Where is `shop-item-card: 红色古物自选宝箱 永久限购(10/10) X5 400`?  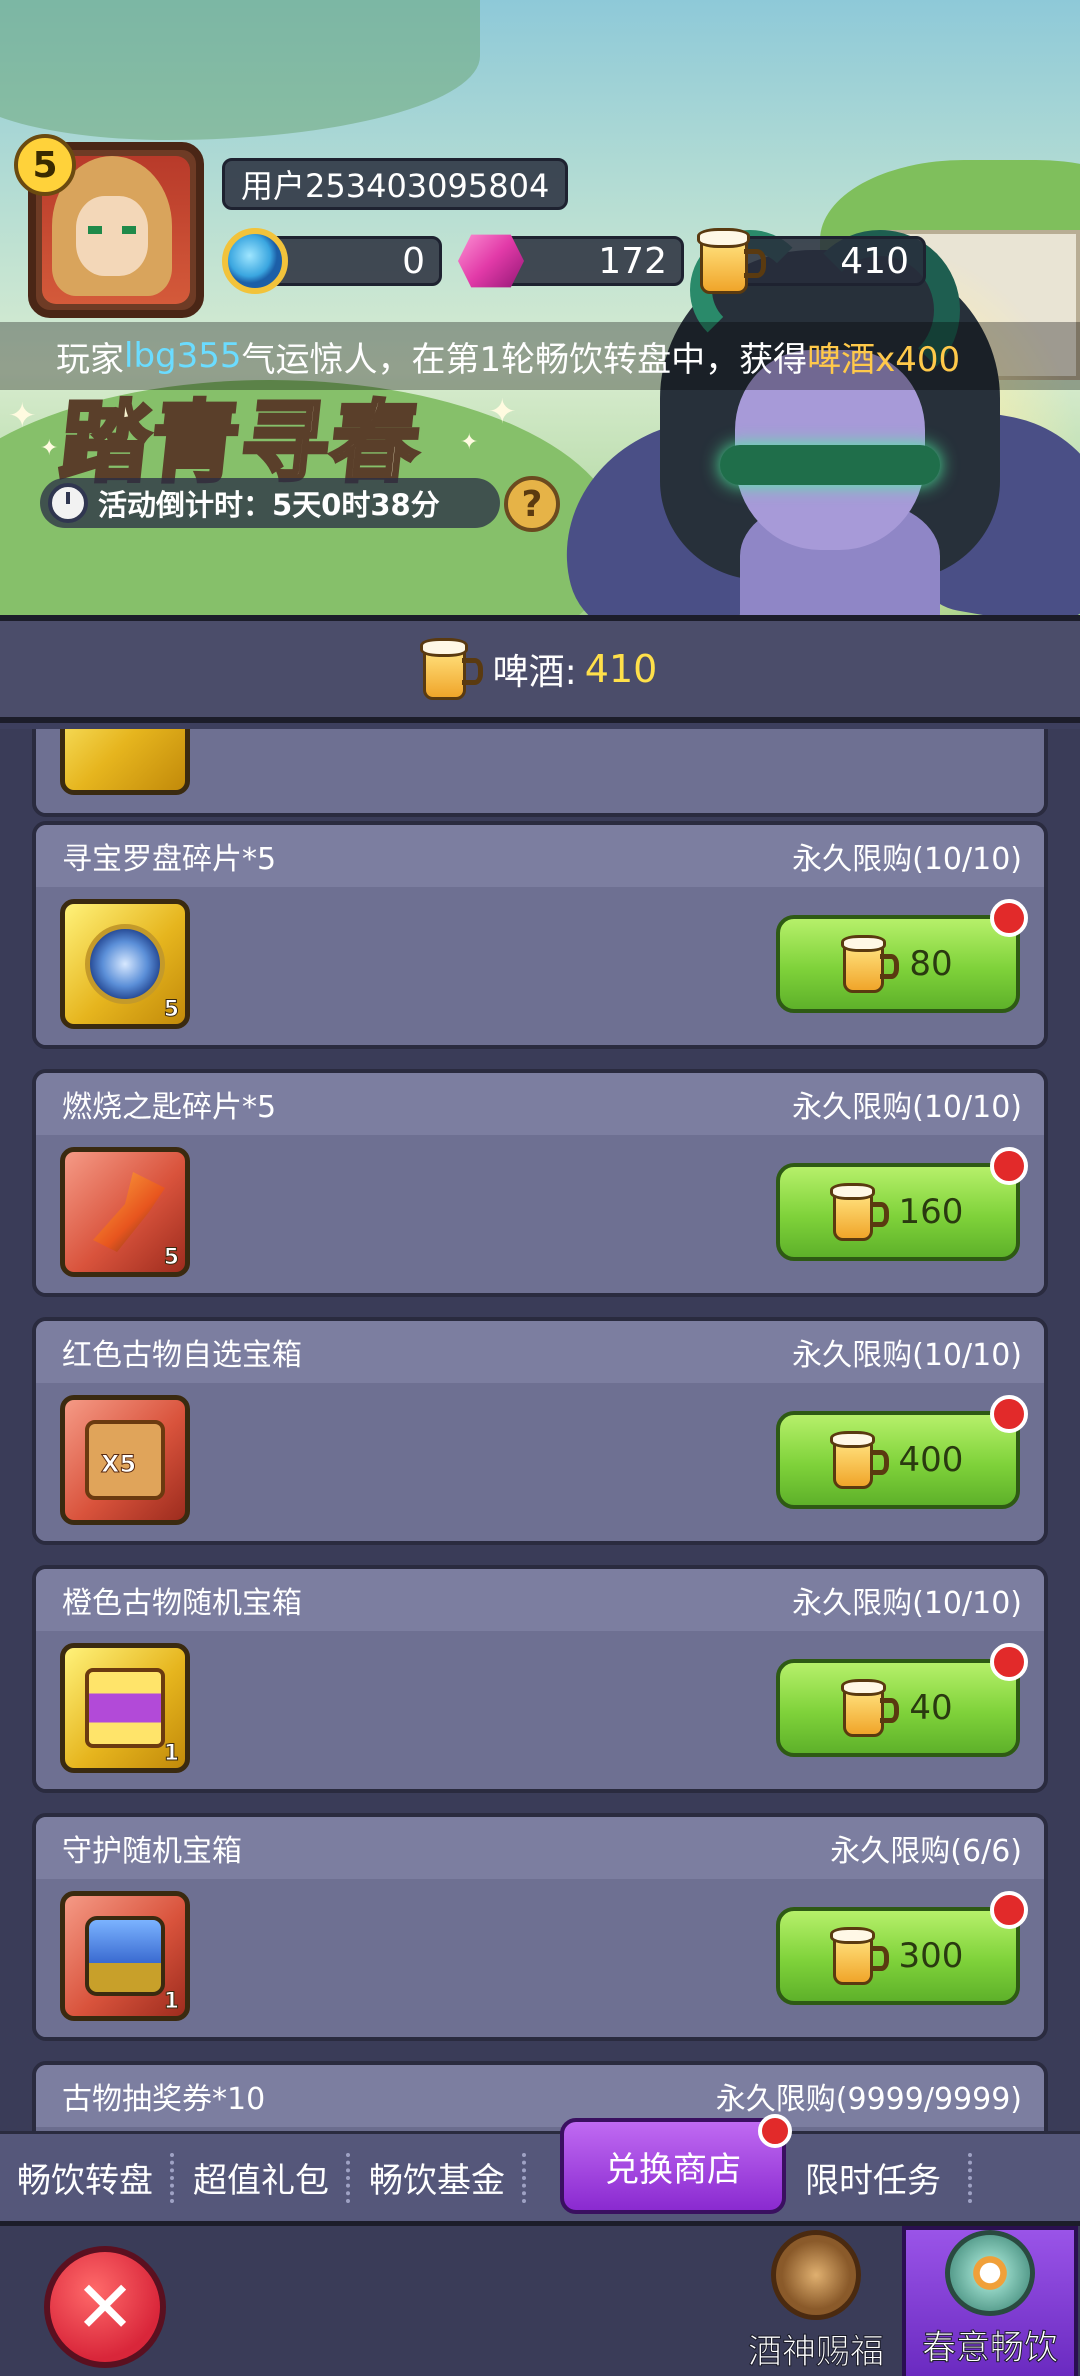
shop-item-card: 红色古物自选宝箱 永久限购(10/10) X5 400 is located at coordinates (540, 1431).